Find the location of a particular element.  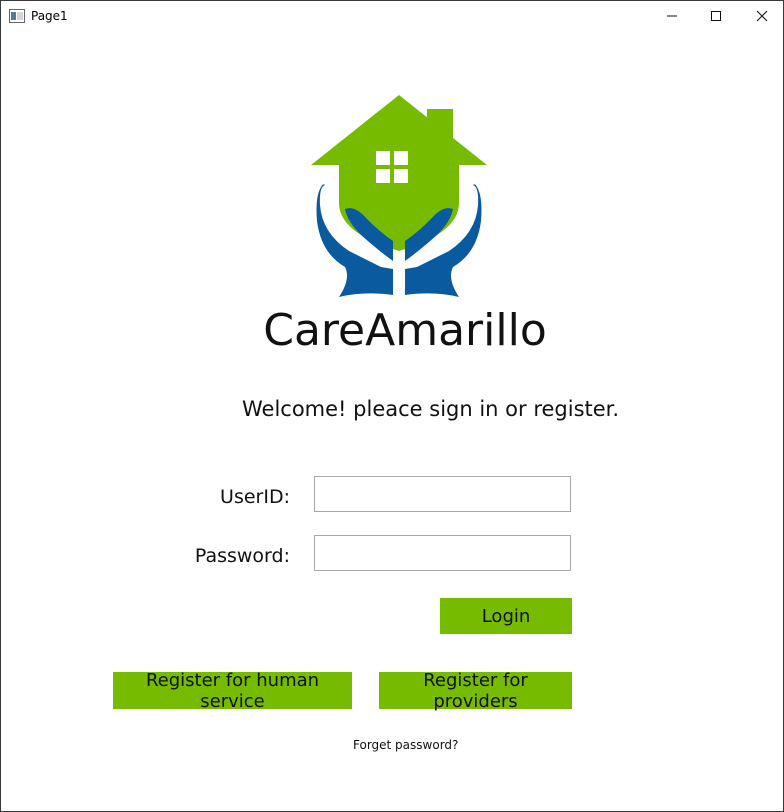

maximize-icon is located at coordinates (716, 16).